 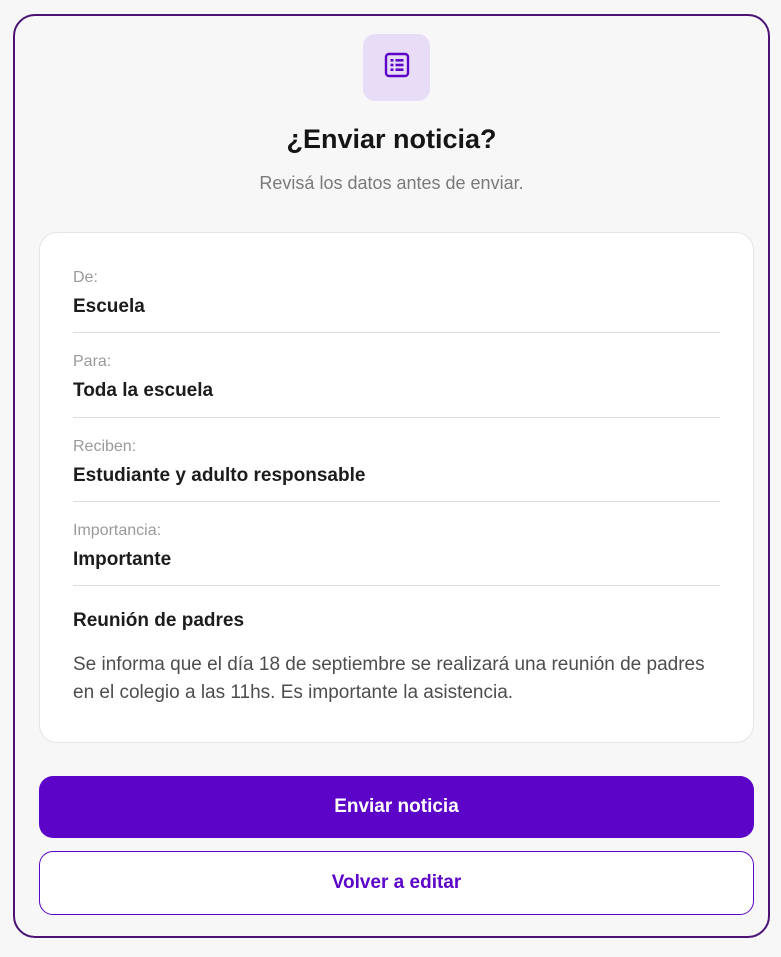 I want to click on notice-title: Reunión de padres, so click(x=159, y=620).